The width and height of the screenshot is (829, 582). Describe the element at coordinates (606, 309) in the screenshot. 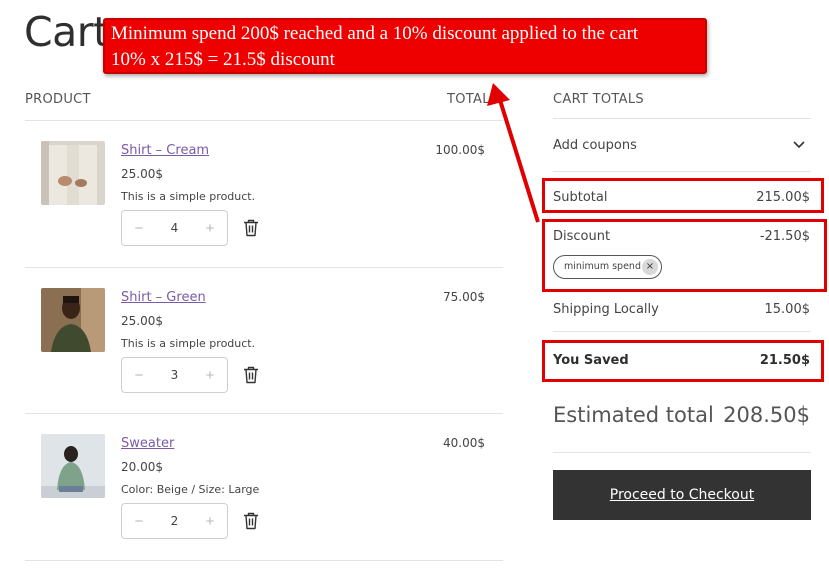

I see `shipping-label: Shipping Locally` at that location.